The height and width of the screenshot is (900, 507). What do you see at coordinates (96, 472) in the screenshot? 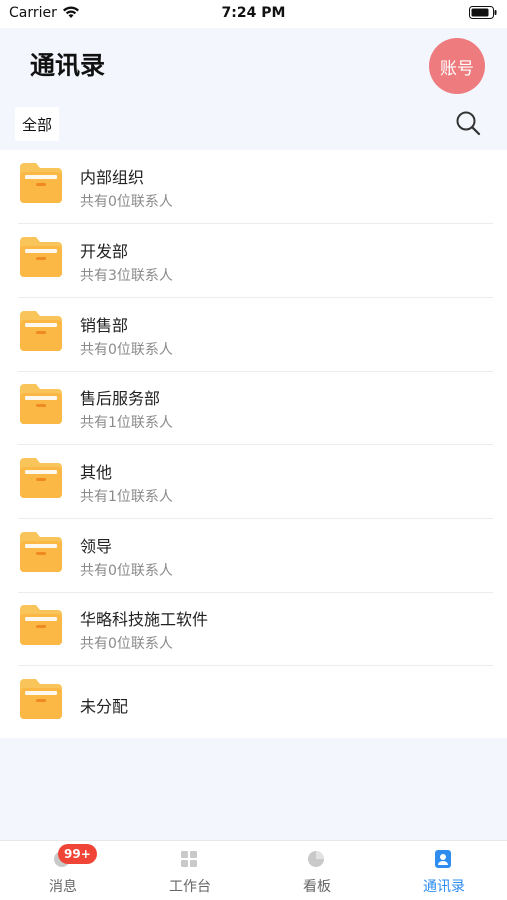
I see `department-name: 其他` at bounding box center [96, 472].